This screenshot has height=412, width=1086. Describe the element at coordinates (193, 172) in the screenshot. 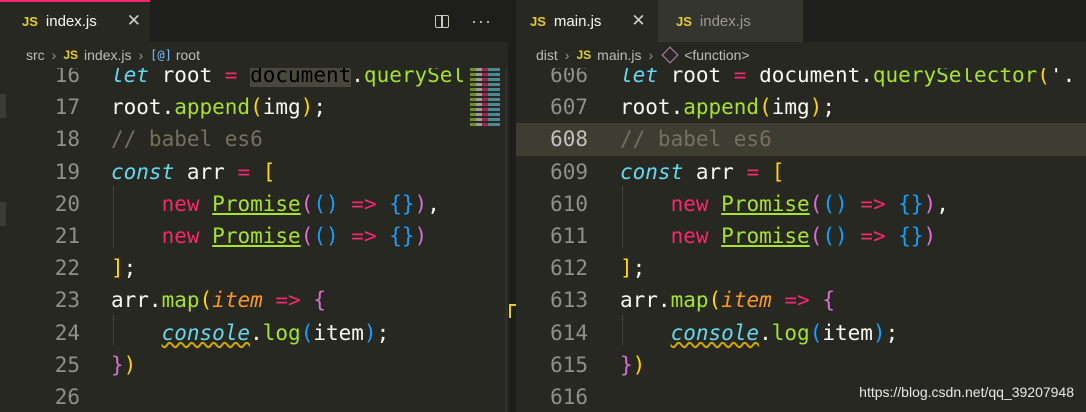

I see `line-code: const arr = [` at that location.